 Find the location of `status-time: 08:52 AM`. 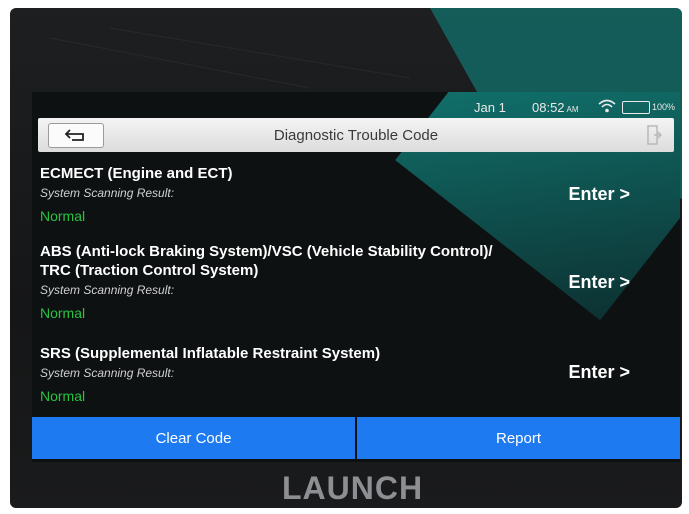

status-time: 08:52 AM is located at coordinates (555, 107).